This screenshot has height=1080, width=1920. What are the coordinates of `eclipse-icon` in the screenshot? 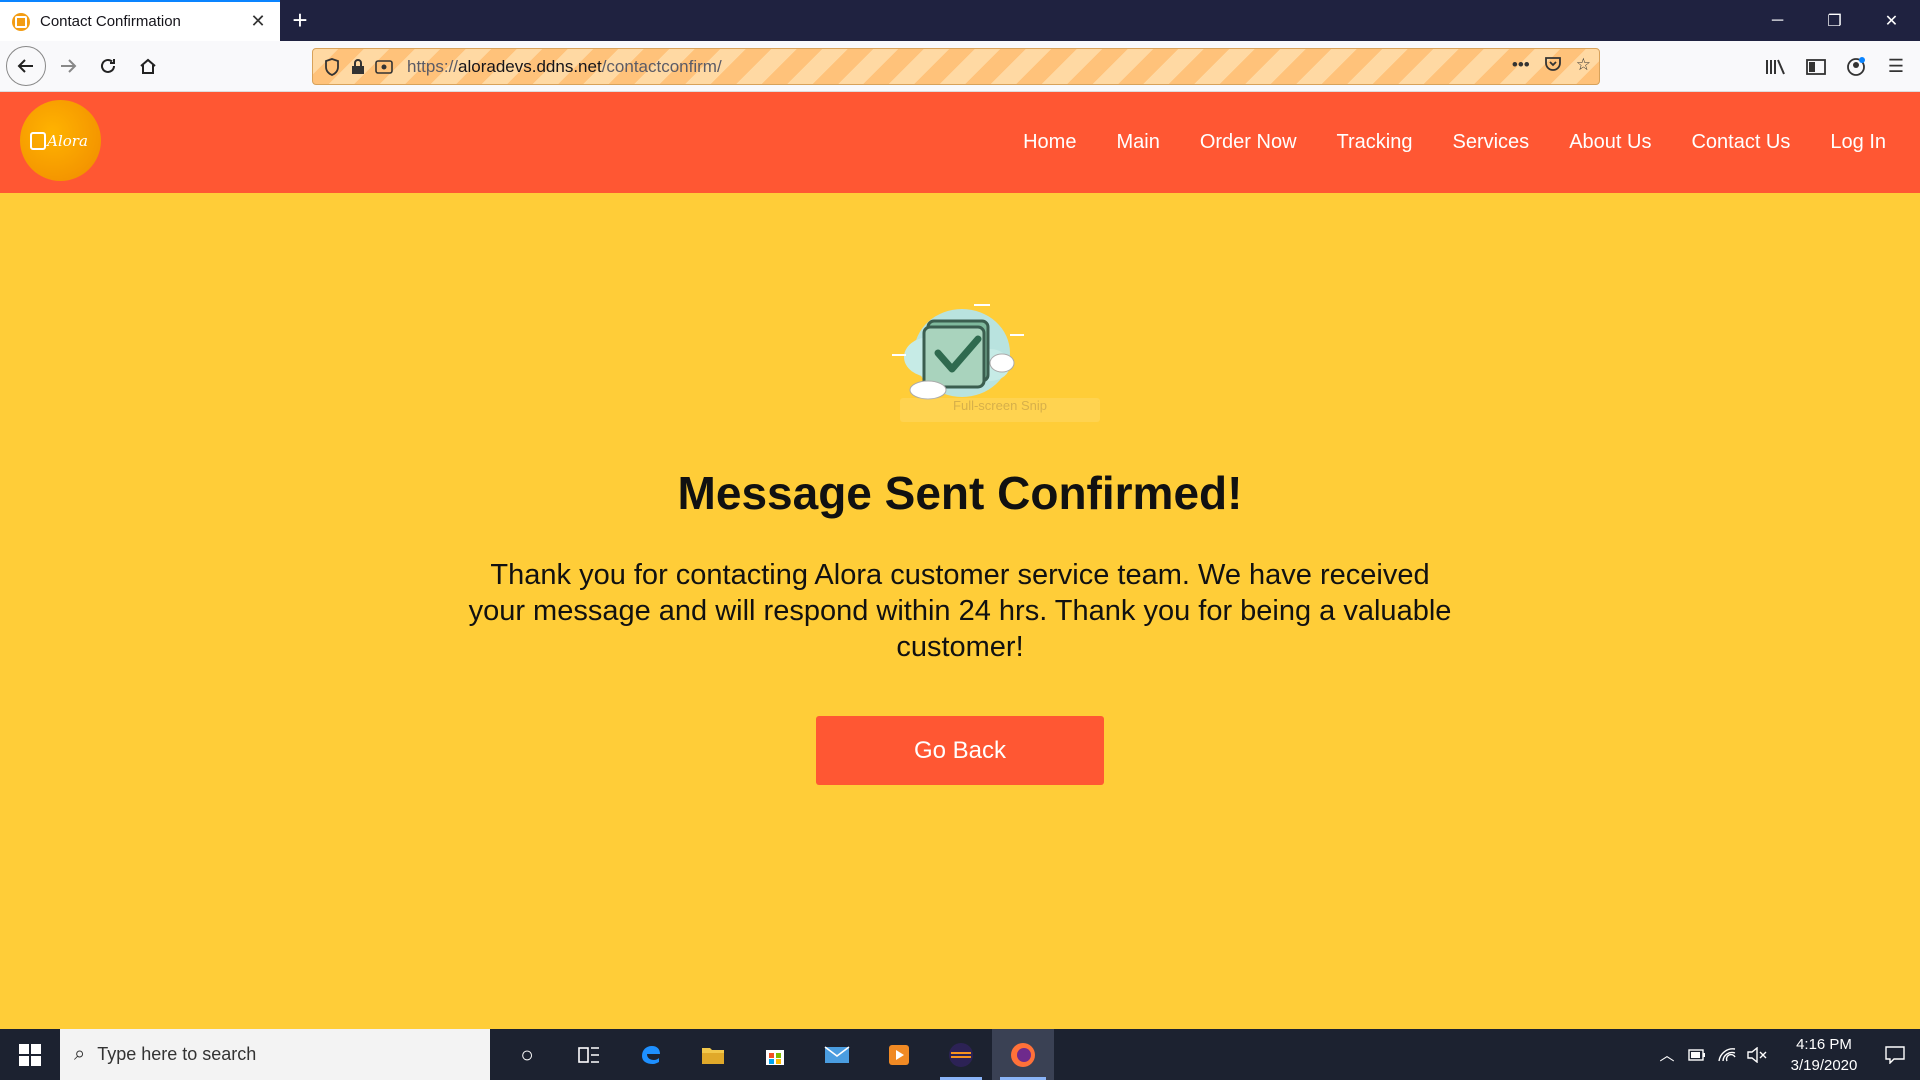 It's located at (961, 1054).